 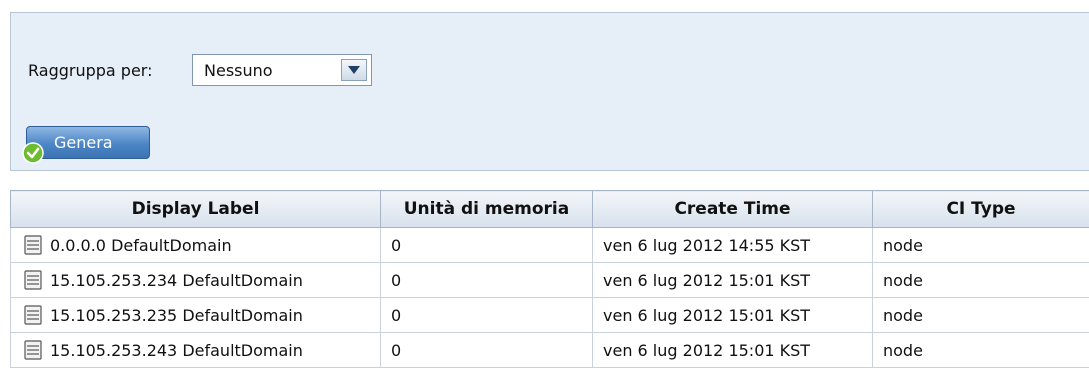 I want to click on groupby-selected-value: Nessuno, so click(x=238, y=71).